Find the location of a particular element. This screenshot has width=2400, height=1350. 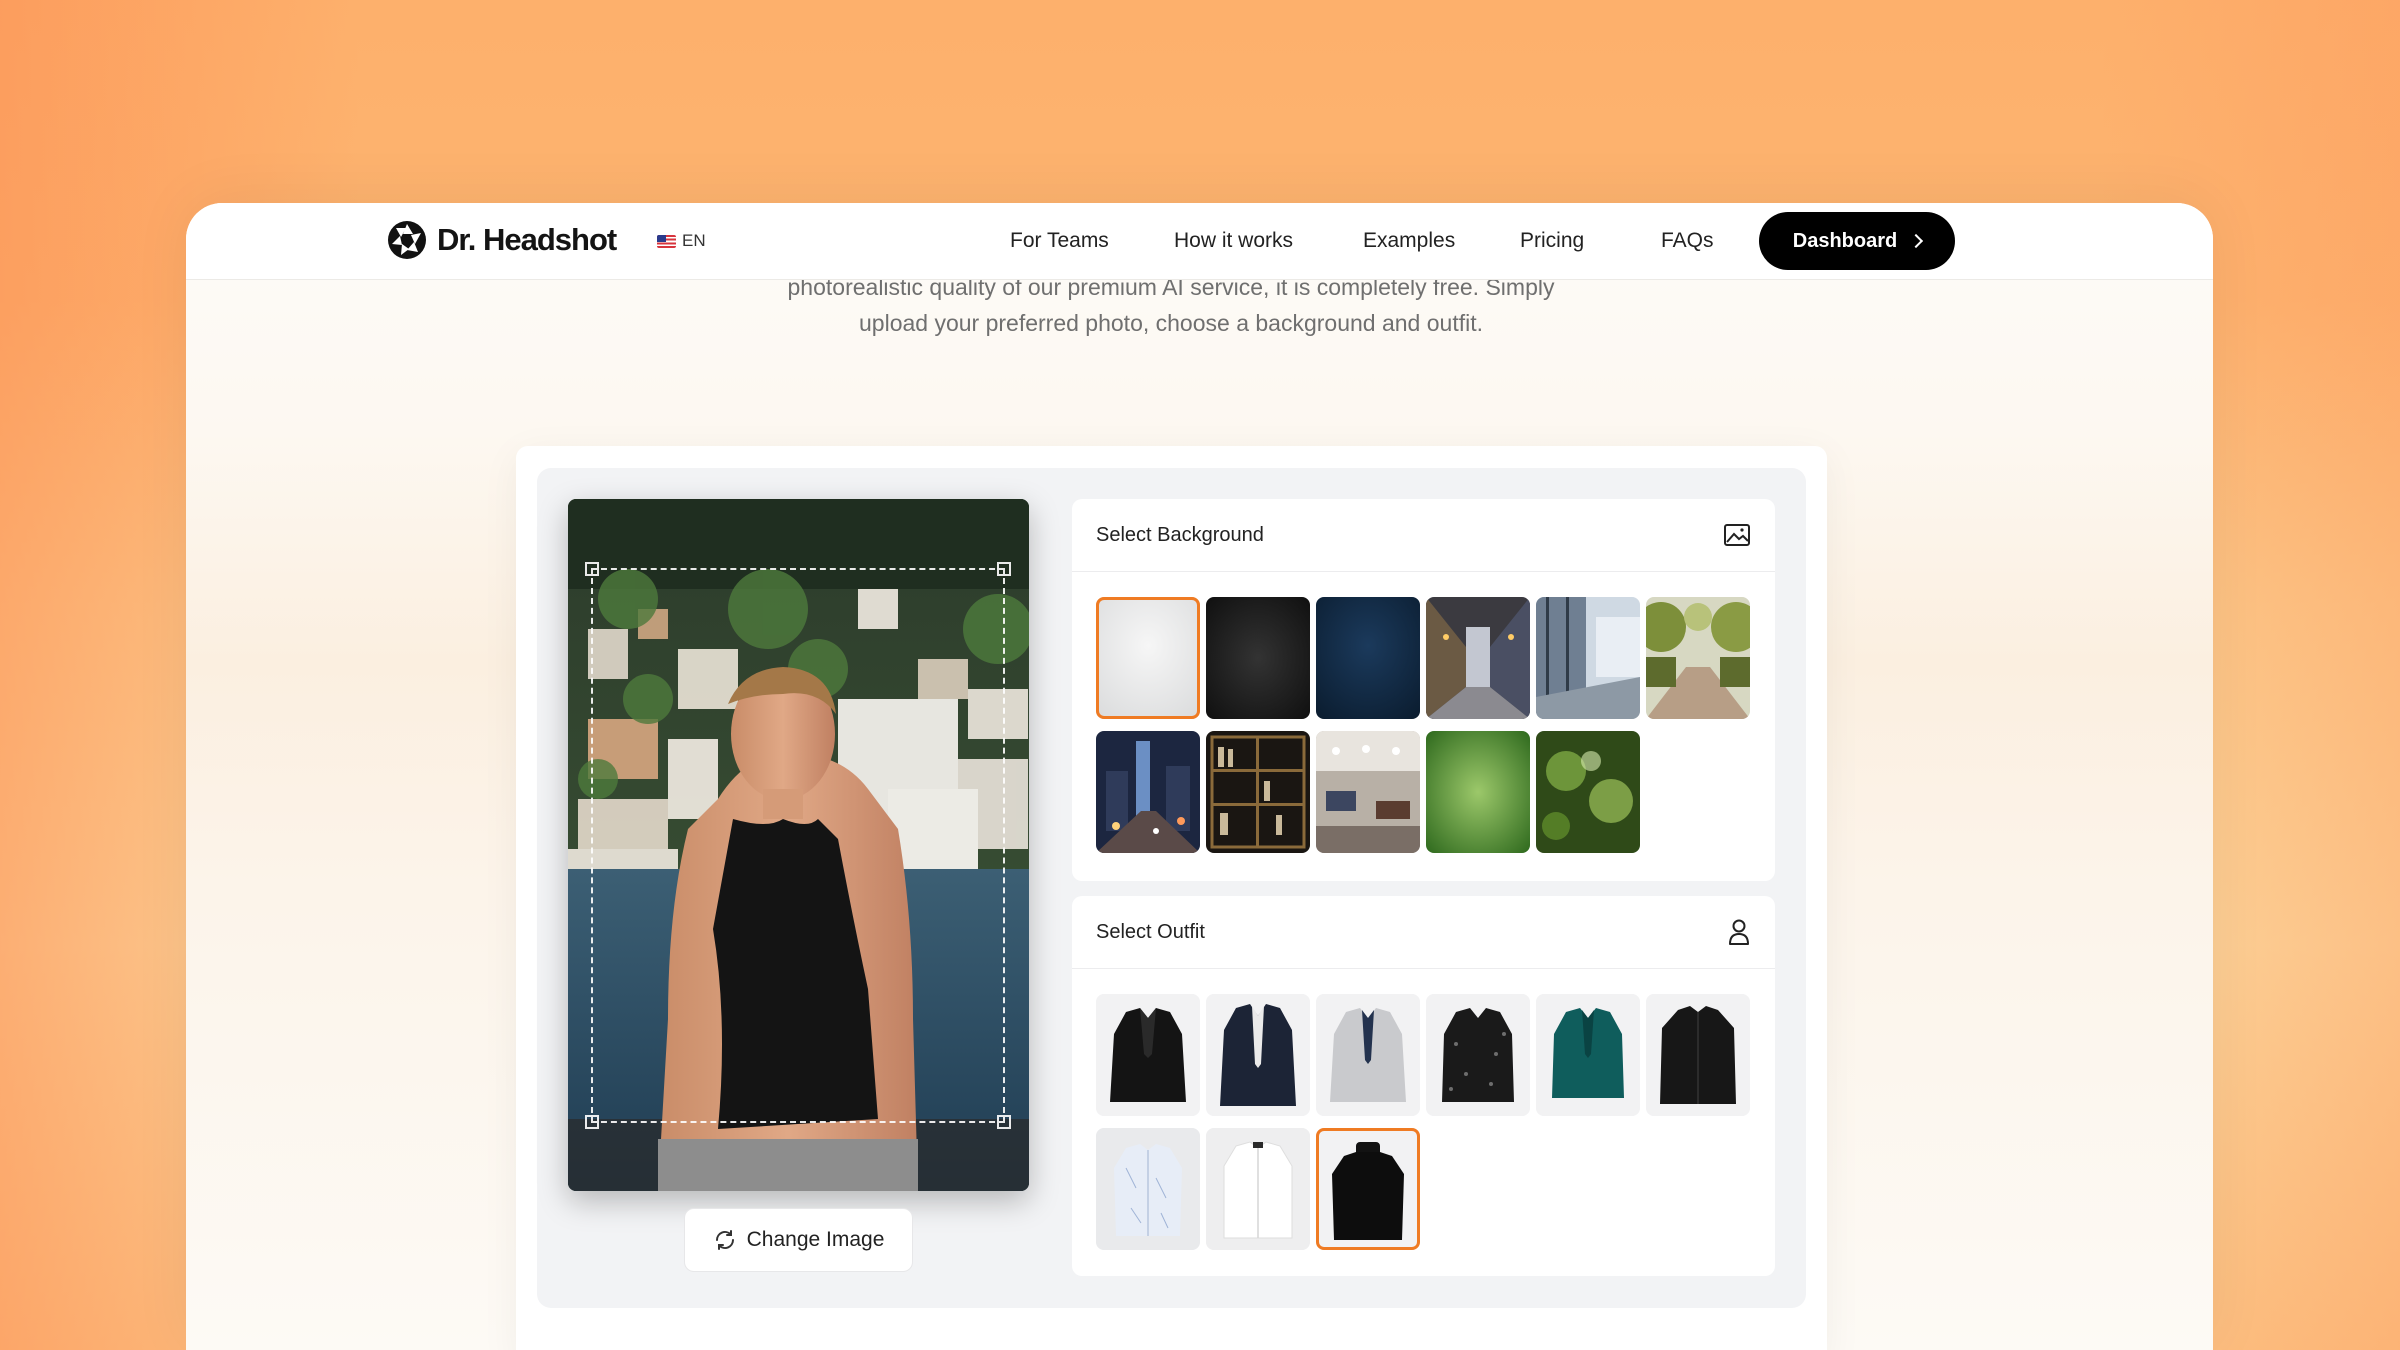

outfit-option-black-shirt is located at coordinates (1698, 1055).